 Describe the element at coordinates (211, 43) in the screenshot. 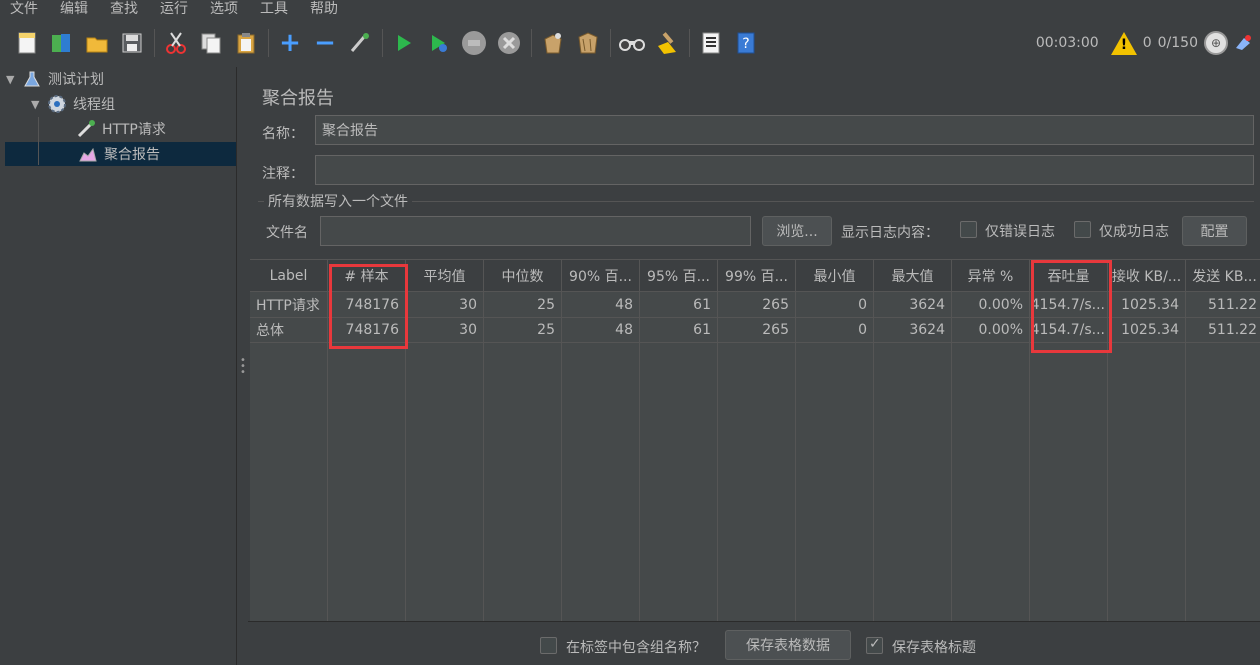

I see `copy-icon` at that location.